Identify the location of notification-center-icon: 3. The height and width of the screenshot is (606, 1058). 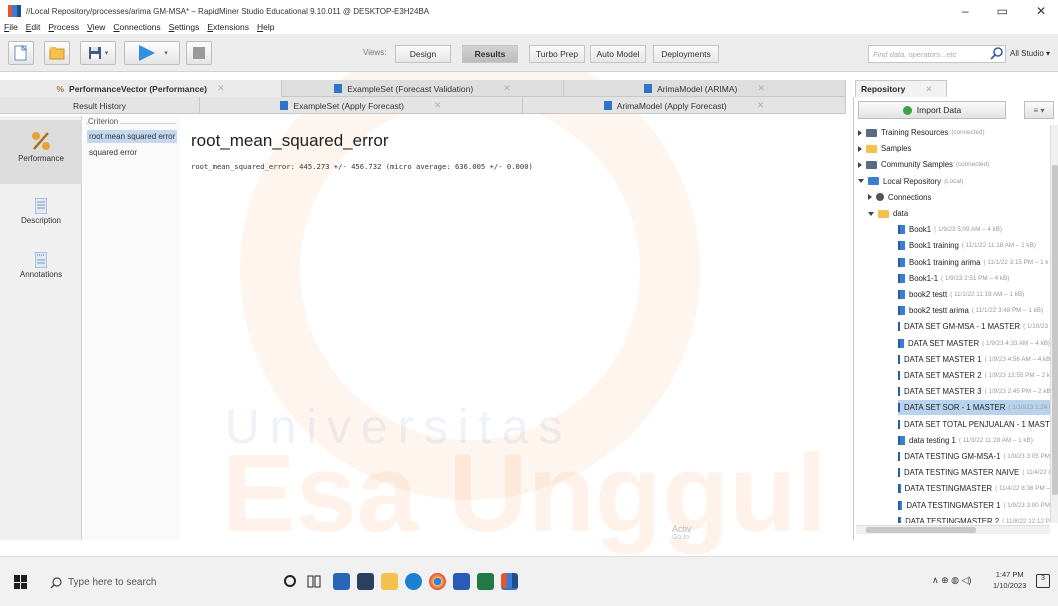
(1043, 581).